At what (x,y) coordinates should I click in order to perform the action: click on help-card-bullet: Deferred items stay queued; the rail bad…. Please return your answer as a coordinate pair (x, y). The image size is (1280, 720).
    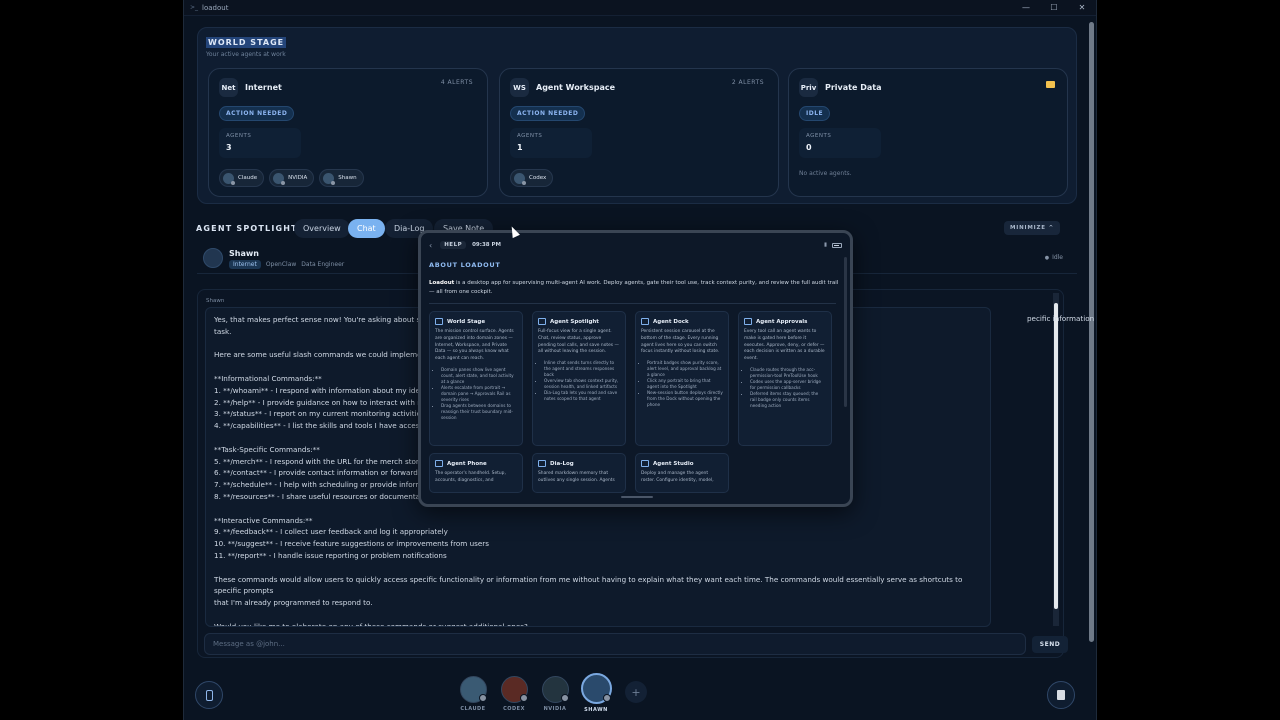
    Looking at the image, I should click on (788, 400).